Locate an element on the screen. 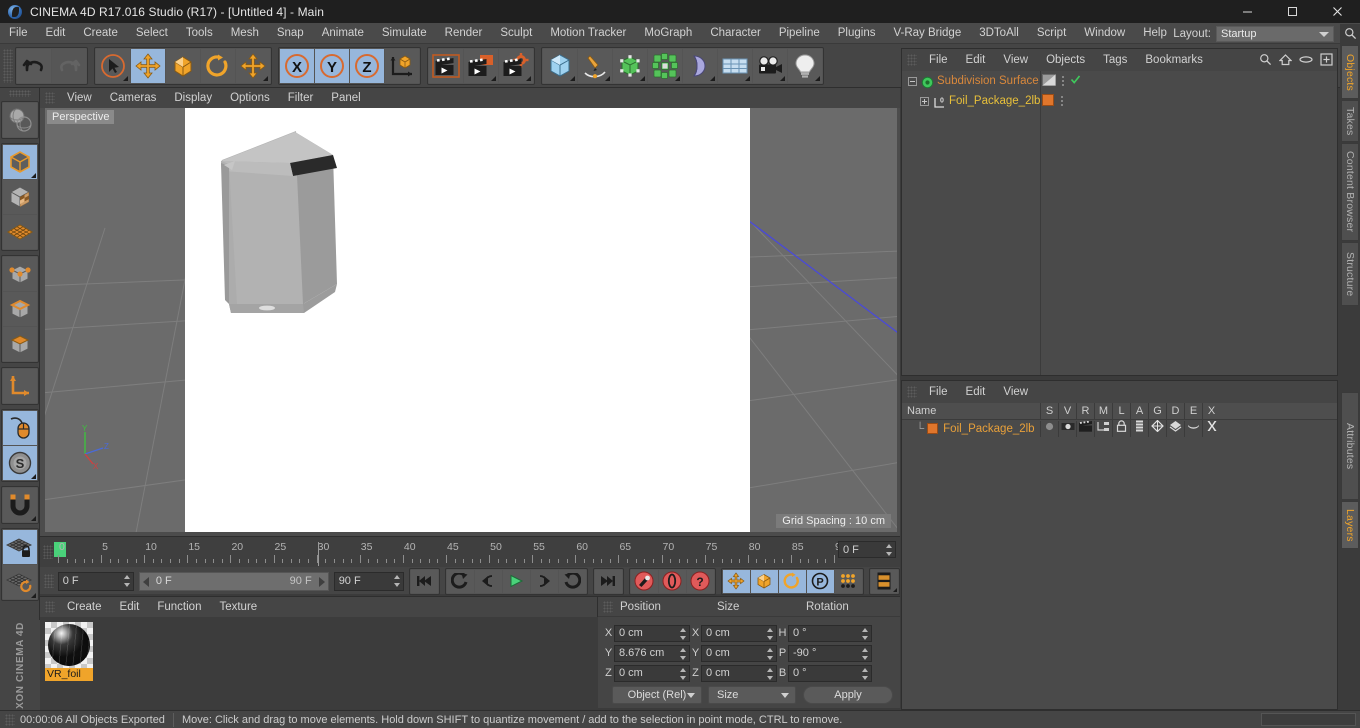 Image resolution: width=1360 pixels, height=728 pixels. animation-layers-button is located at coordinates (884, 581).